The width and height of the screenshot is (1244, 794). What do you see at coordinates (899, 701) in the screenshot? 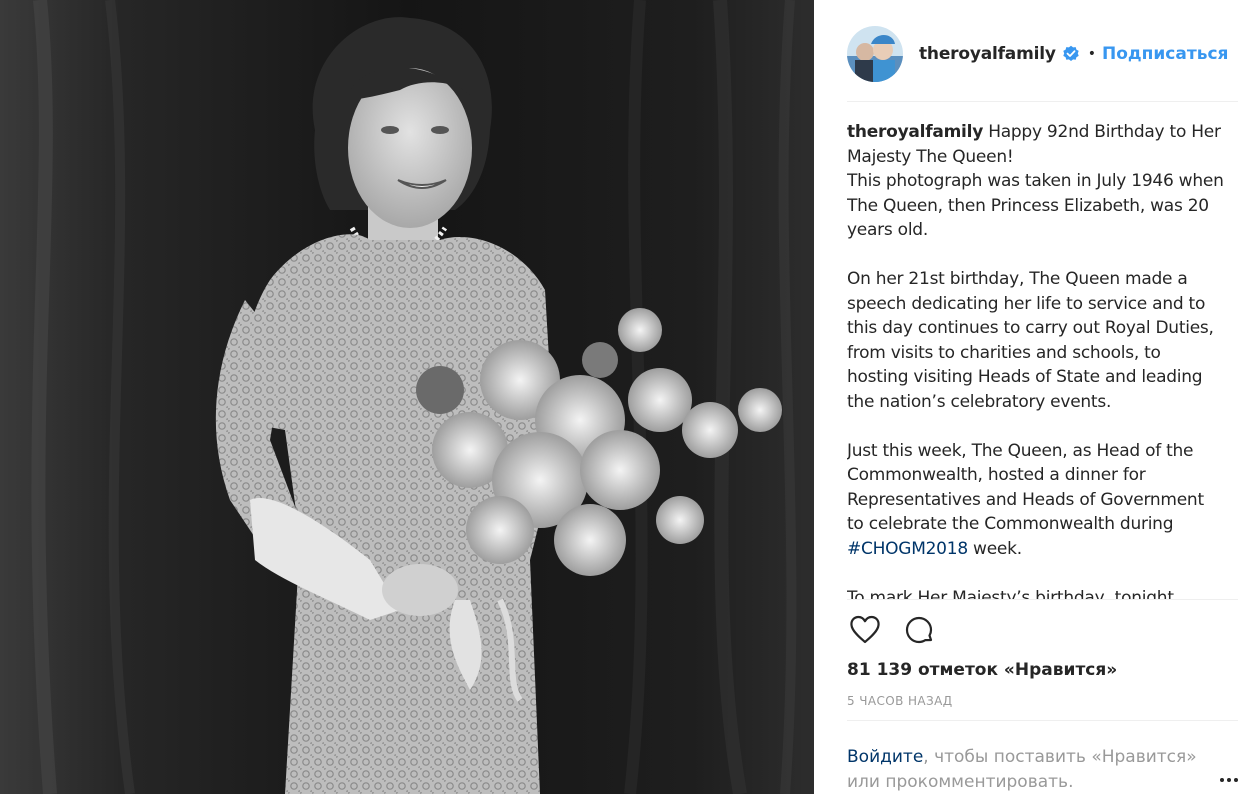
I see `post-timestamp: 5 ЧАСОВ НАЗАД` at bounding box center [899, 701].